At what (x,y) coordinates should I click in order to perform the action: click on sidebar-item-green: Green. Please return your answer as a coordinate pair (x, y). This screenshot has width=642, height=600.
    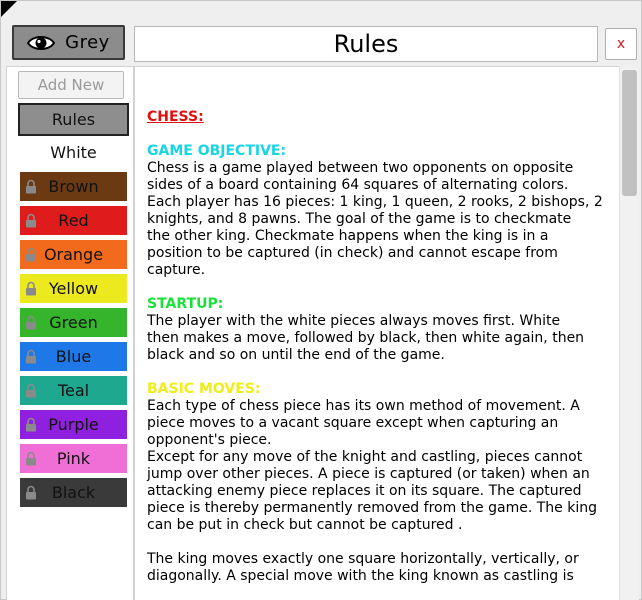
    Looking at the image, I should click on (73, 322).